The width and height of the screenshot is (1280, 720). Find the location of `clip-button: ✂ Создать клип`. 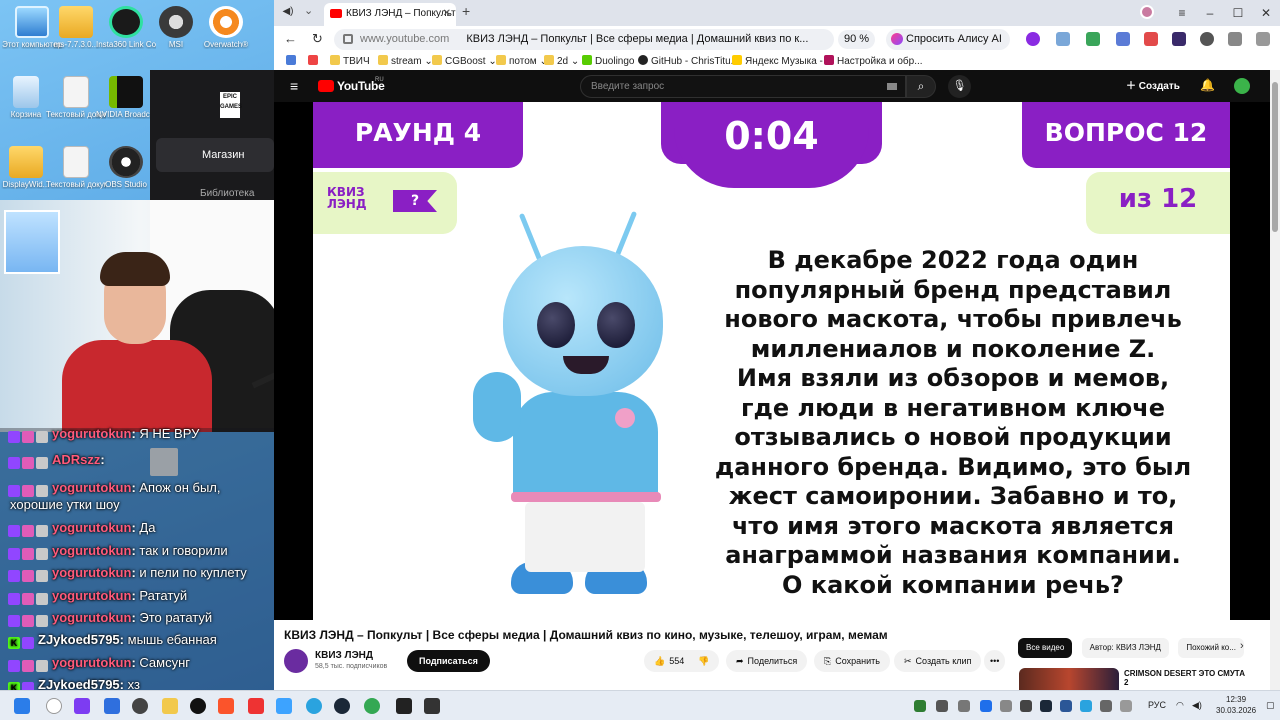

clip-button: ✂ Создать клип is located at coordinates (938, 661).